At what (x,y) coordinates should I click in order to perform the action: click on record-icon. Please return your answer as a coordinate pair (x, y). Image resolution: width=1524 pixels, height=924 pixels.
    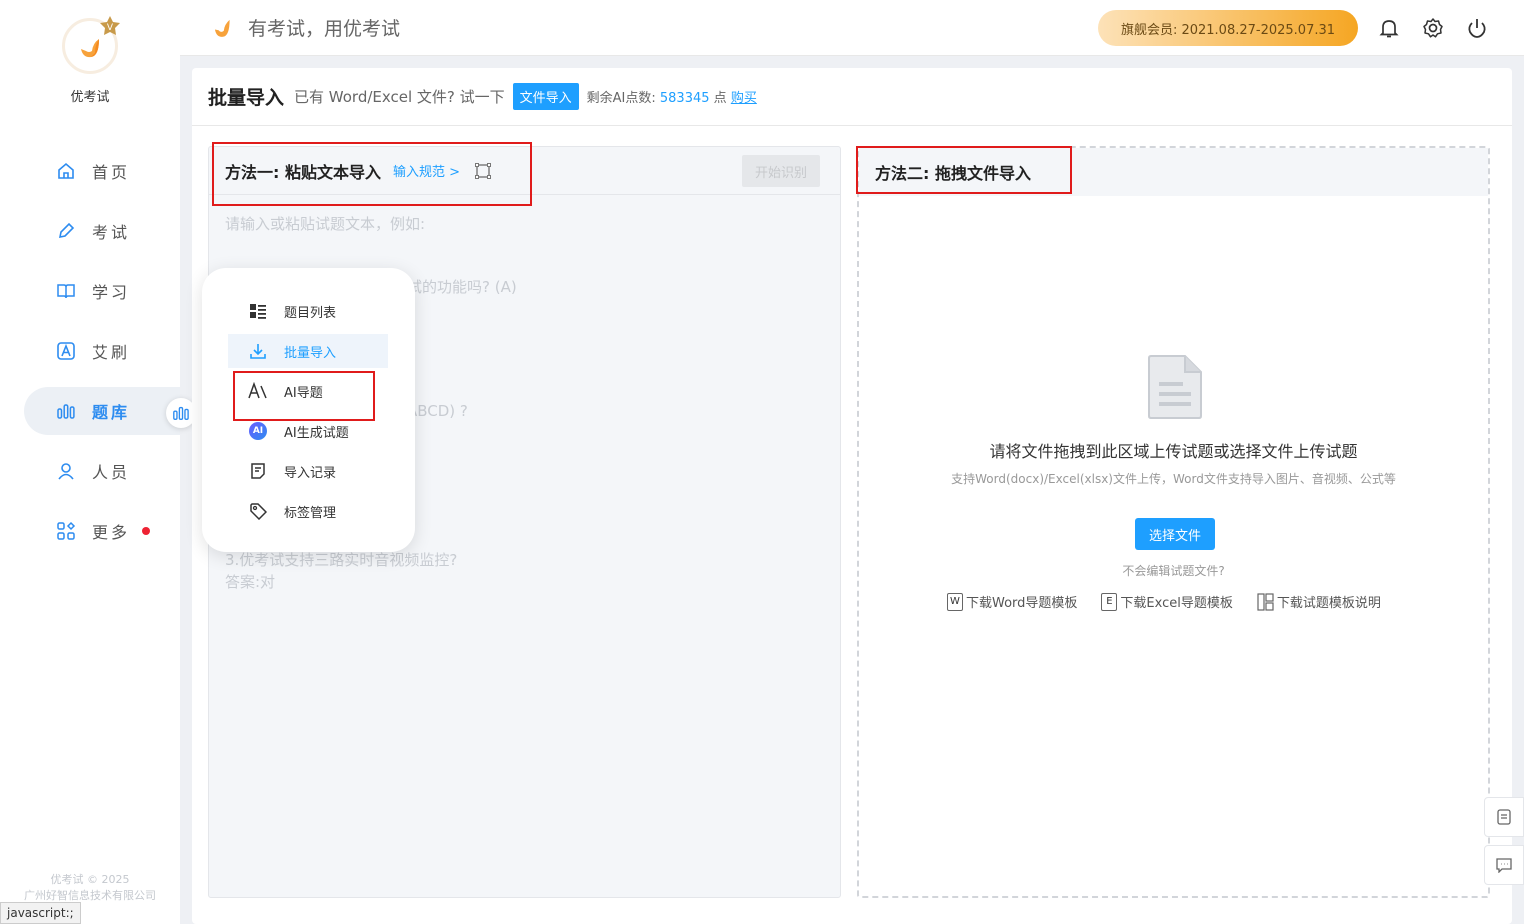
    Looking at the image, I should click on (258, 471).